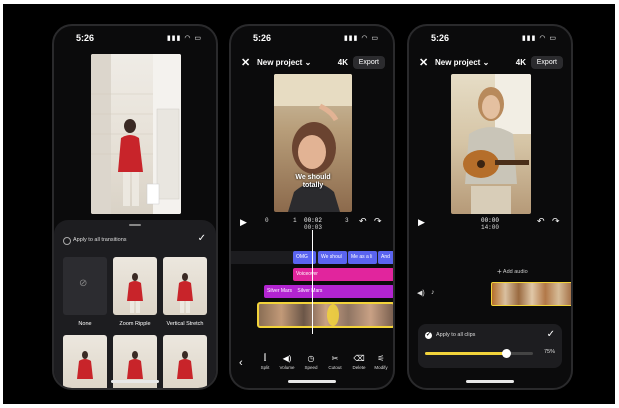 The height and width of the screenshot is (408, 619). What do you see at coordinates (456, 335) in the screenshot?
I see `apply-volume-label: Apply to all clips` at bounding box center [456, 335].